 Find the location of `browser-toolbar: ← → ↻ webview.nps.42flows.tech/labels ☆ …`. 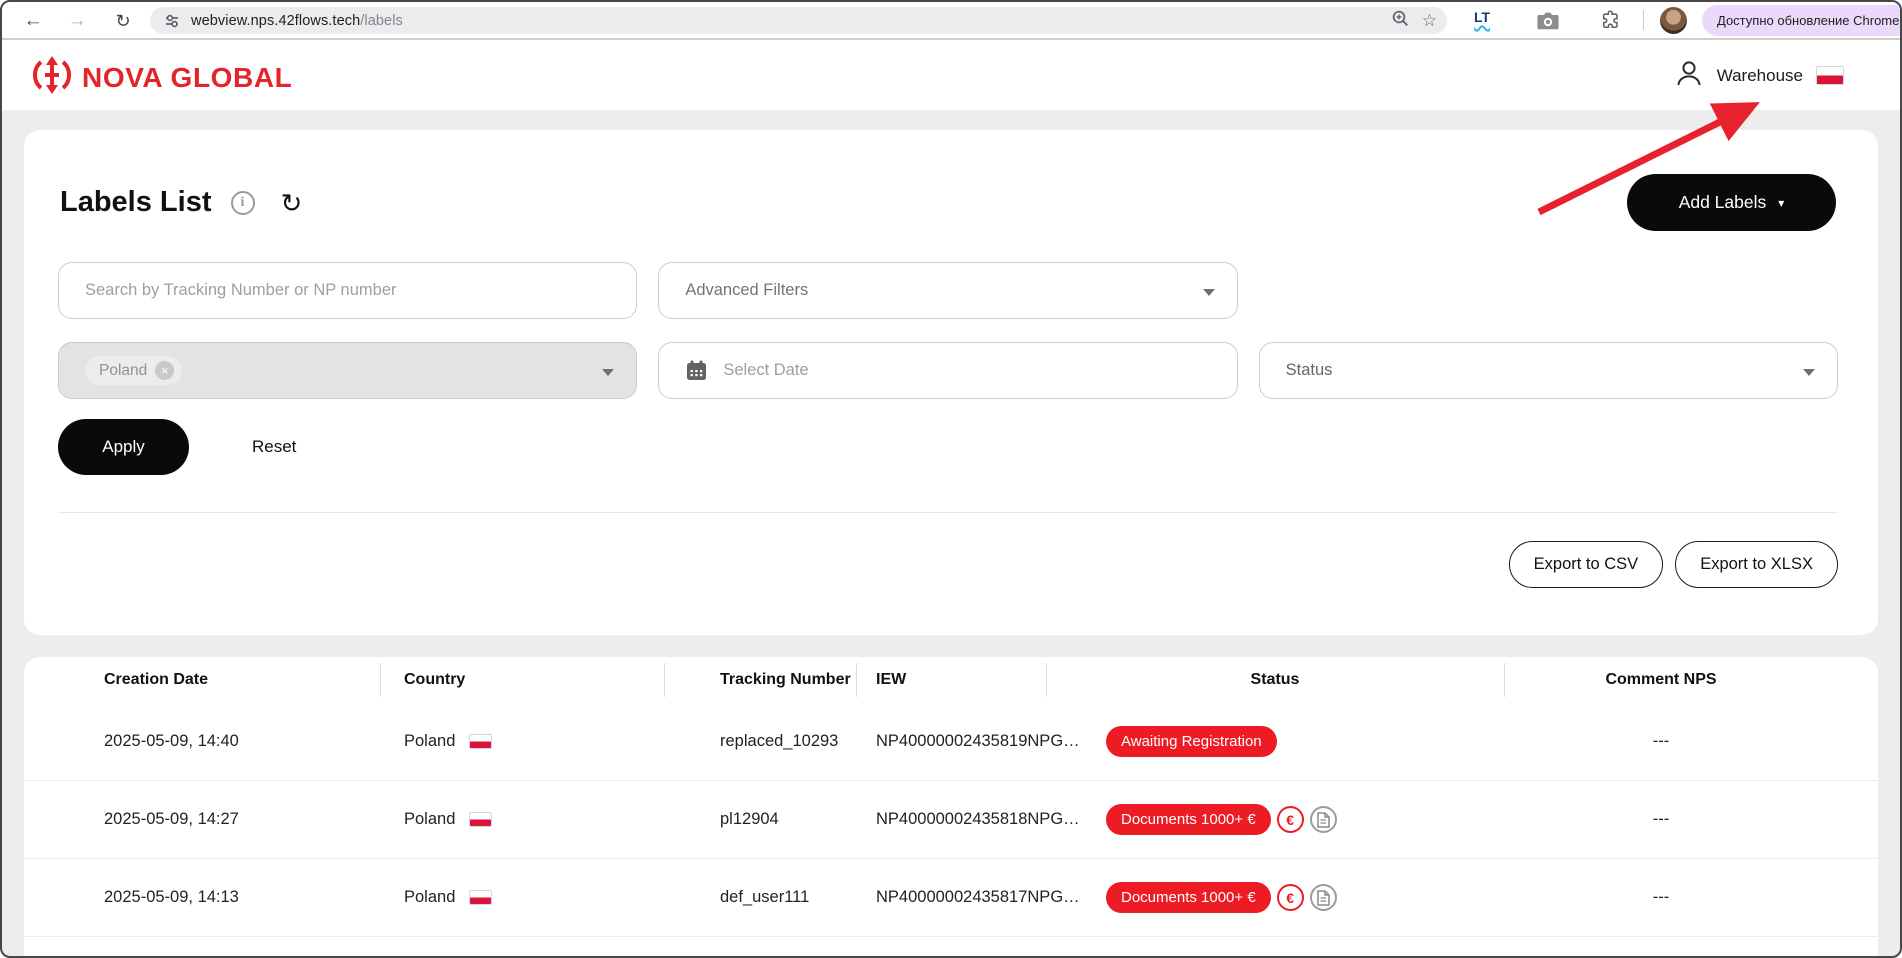

browser-toolbar: ← → ↻ webview.nps.42flows.tech/labels ☆ … is located at coordinates (951, 21).